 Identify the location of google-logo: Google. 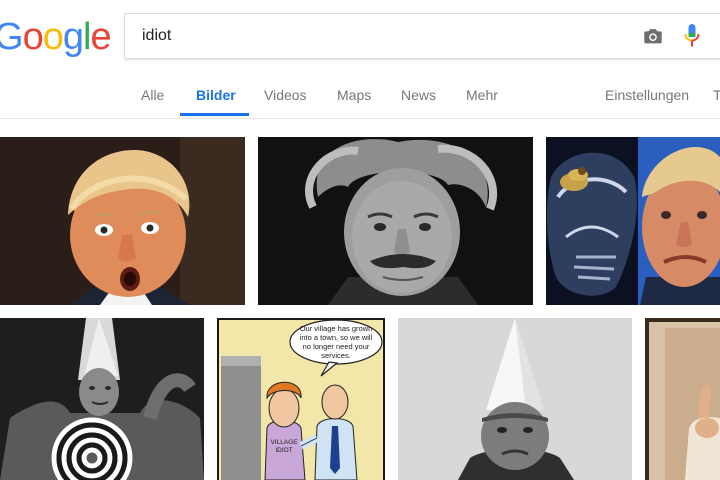
(56, 37).